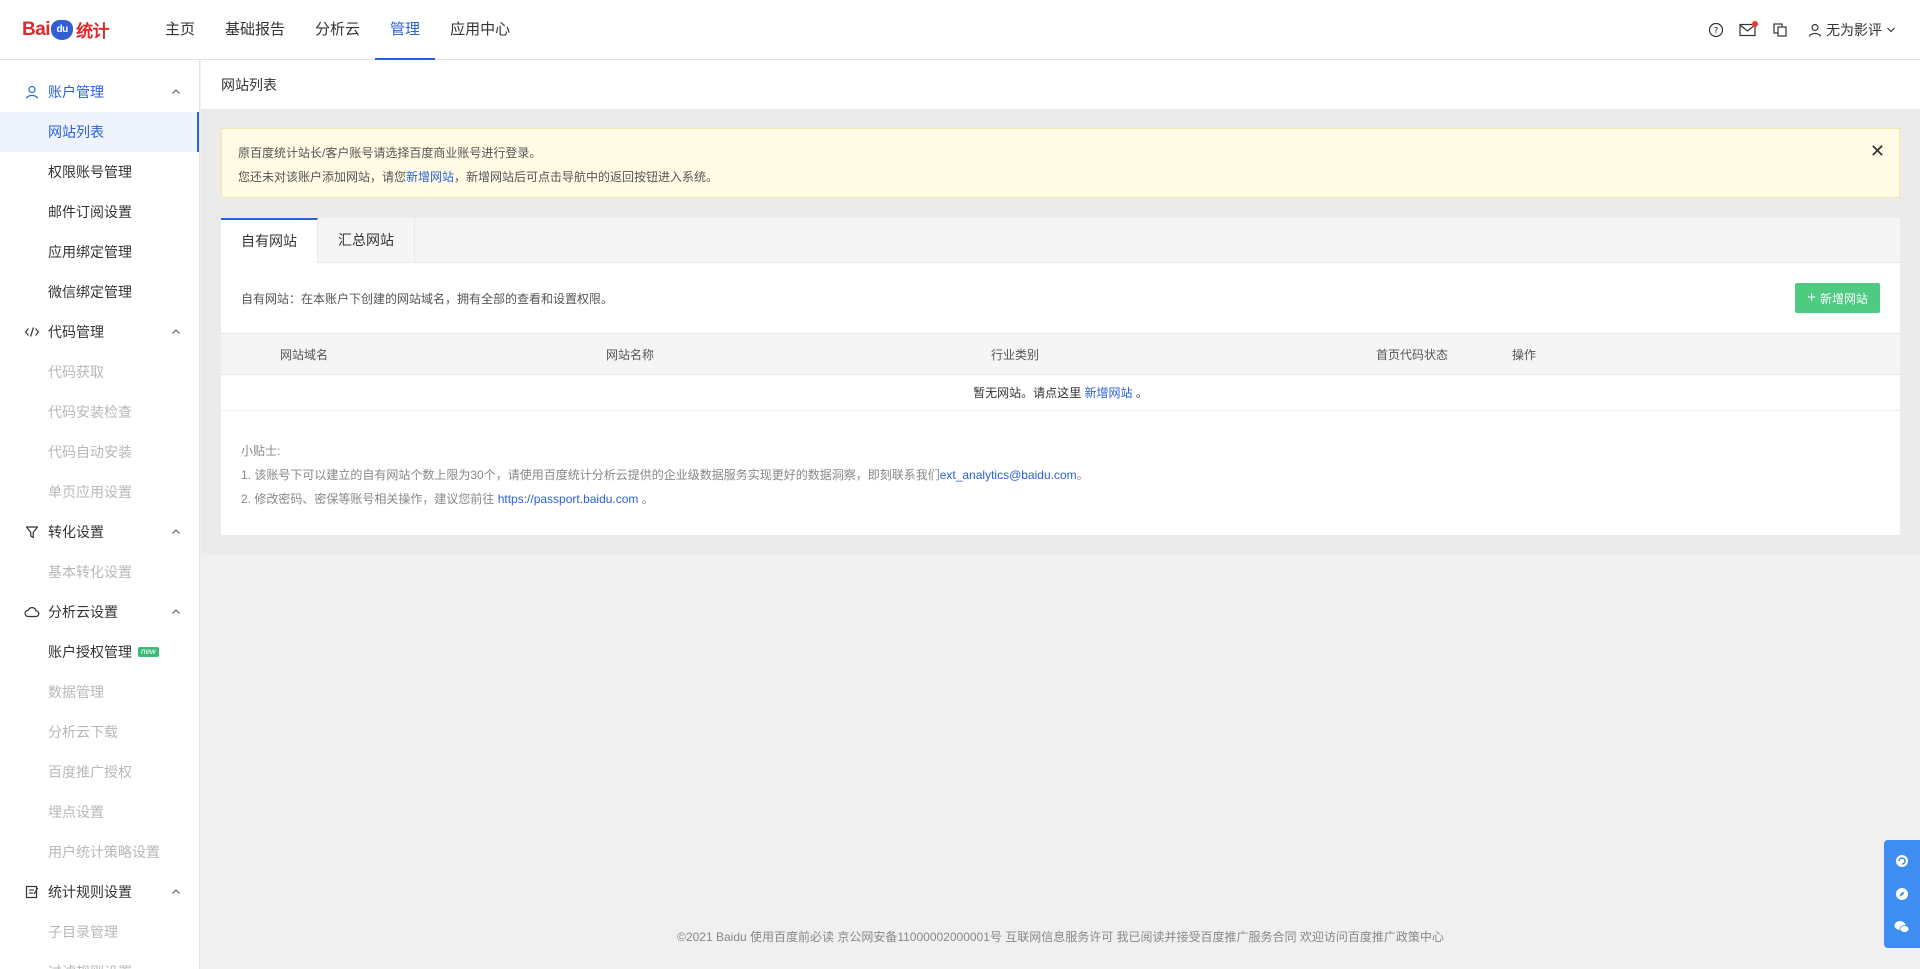  Describe the element at coordinates (76, 532) in the screenshot. I see `sidebar-group-label: 转化设置` at that location.